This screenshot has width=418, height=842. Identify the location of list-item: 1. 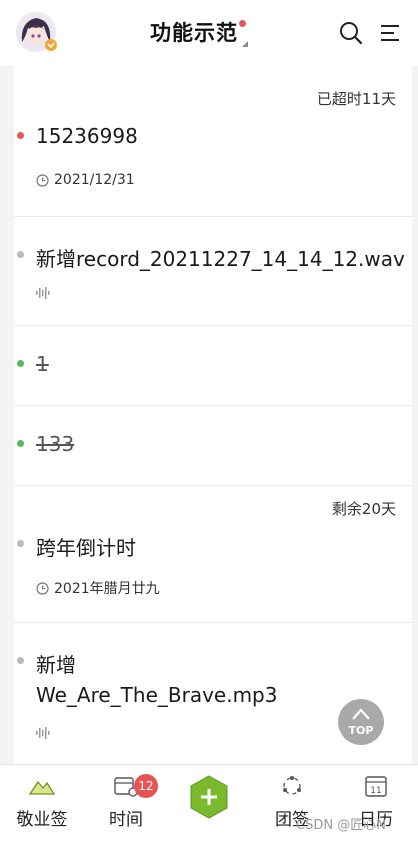
(213, 366).